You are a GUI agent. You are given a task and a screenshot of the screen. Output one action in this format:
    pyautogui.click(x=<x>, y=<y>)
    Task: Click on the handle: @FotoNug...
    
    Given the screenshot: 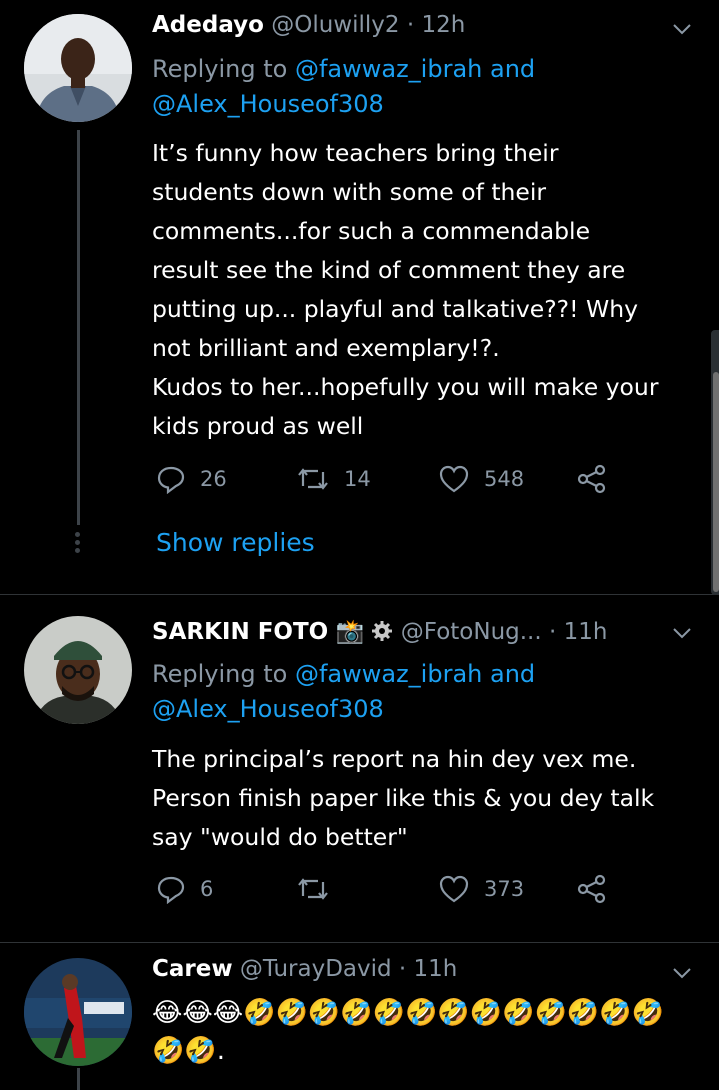 What is the action you would take?
    pyautogui.click(x=471, y=632)
    